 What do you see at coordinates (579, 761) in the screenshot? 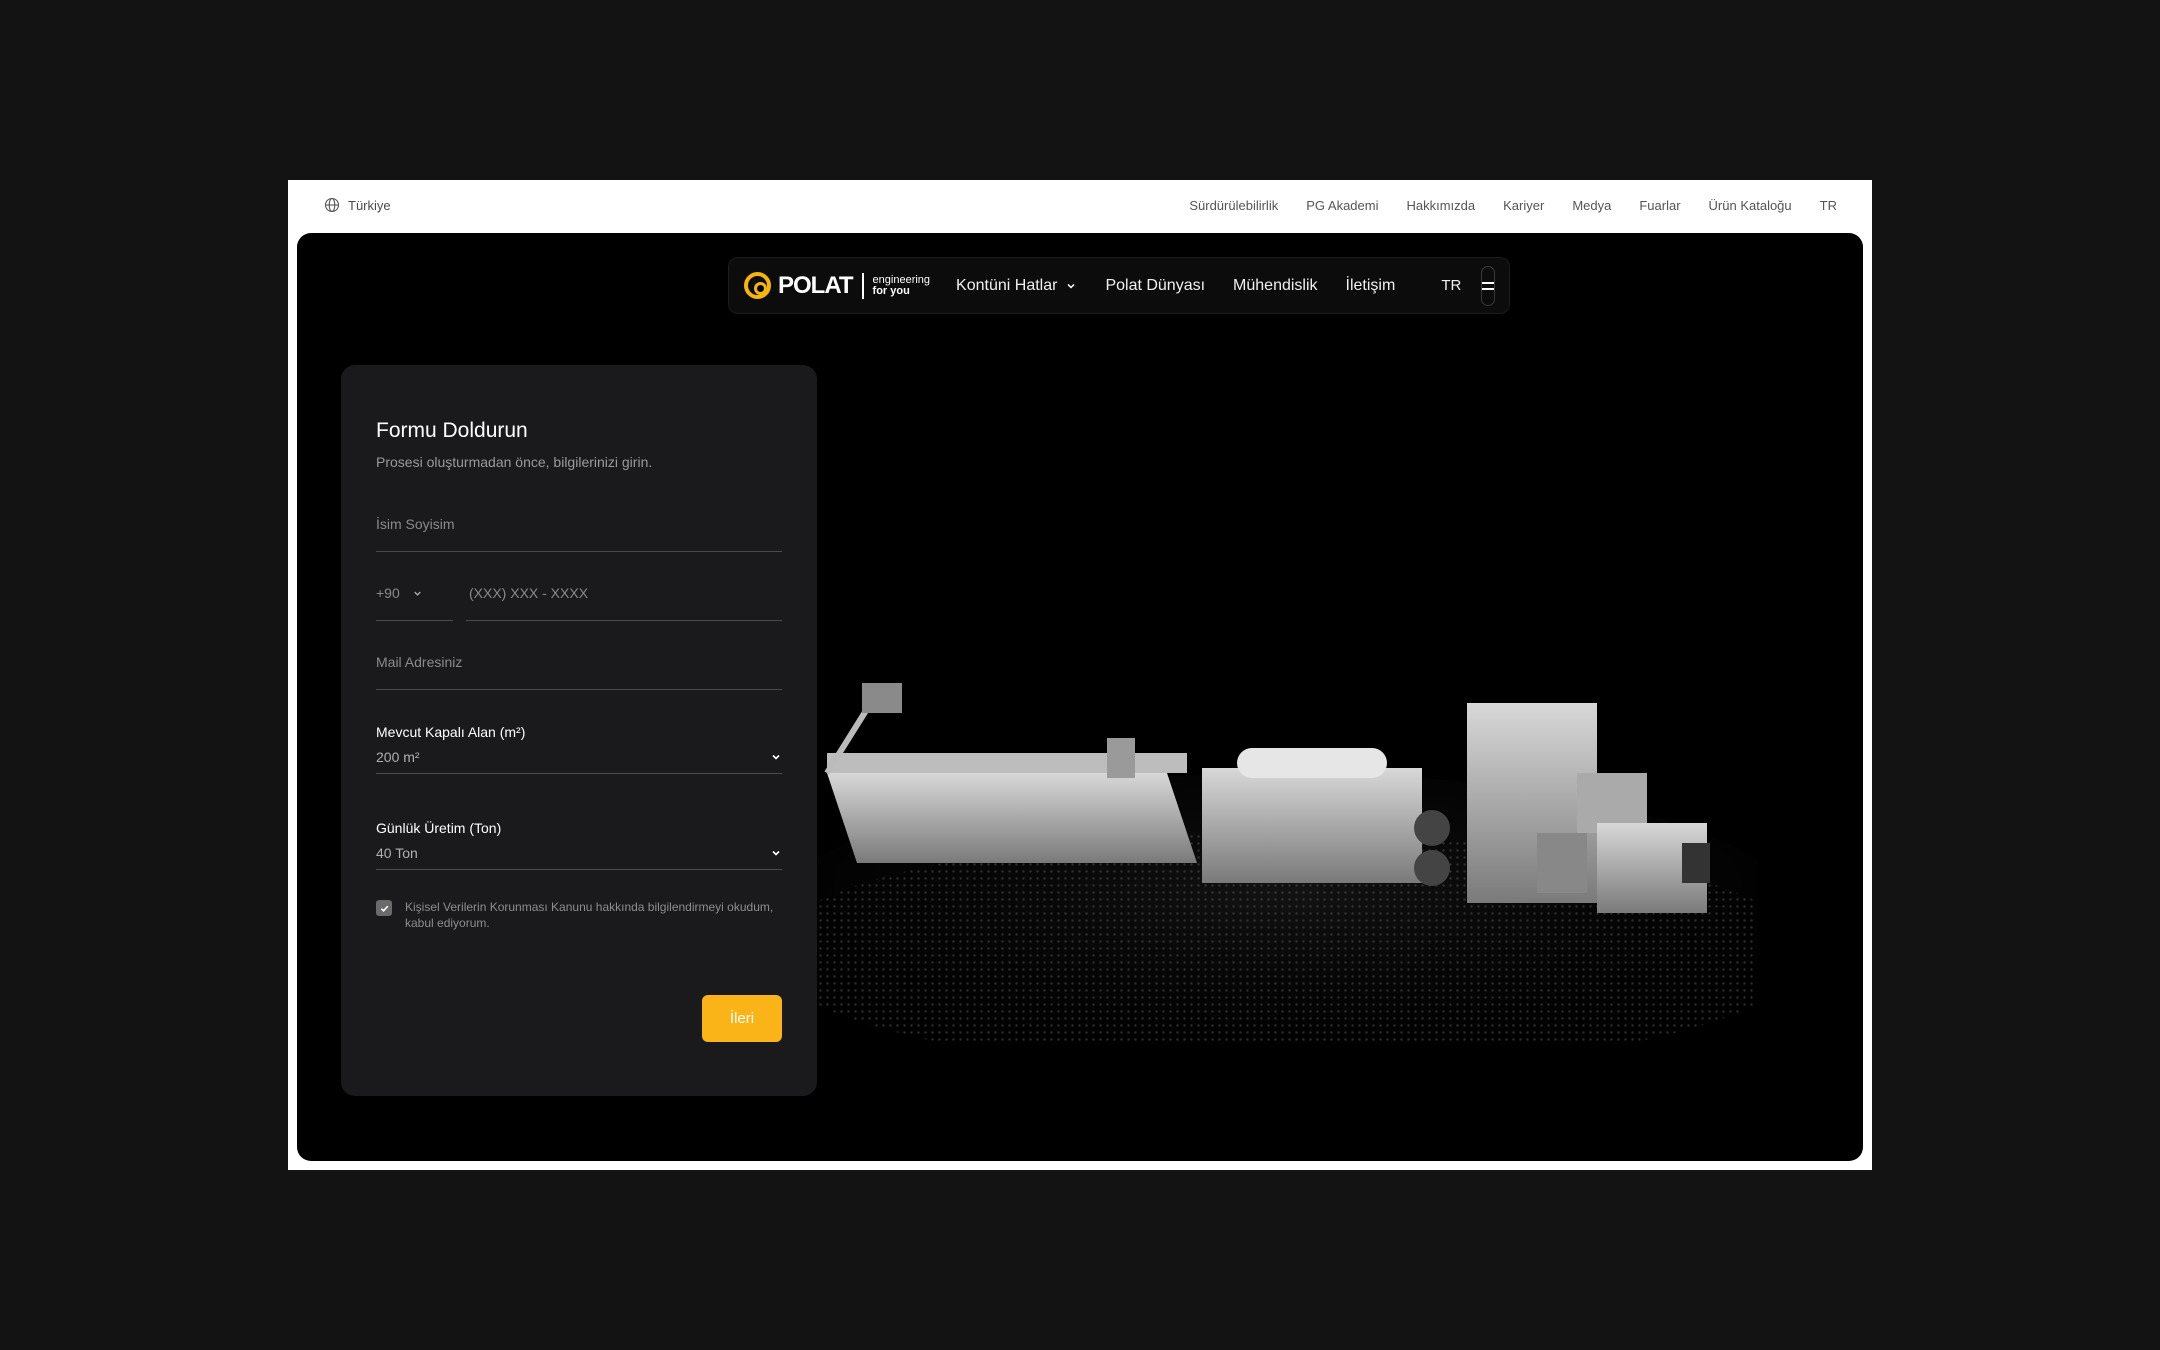
I see `area-value-row: 200 m²` at bounding box center [579, 761].